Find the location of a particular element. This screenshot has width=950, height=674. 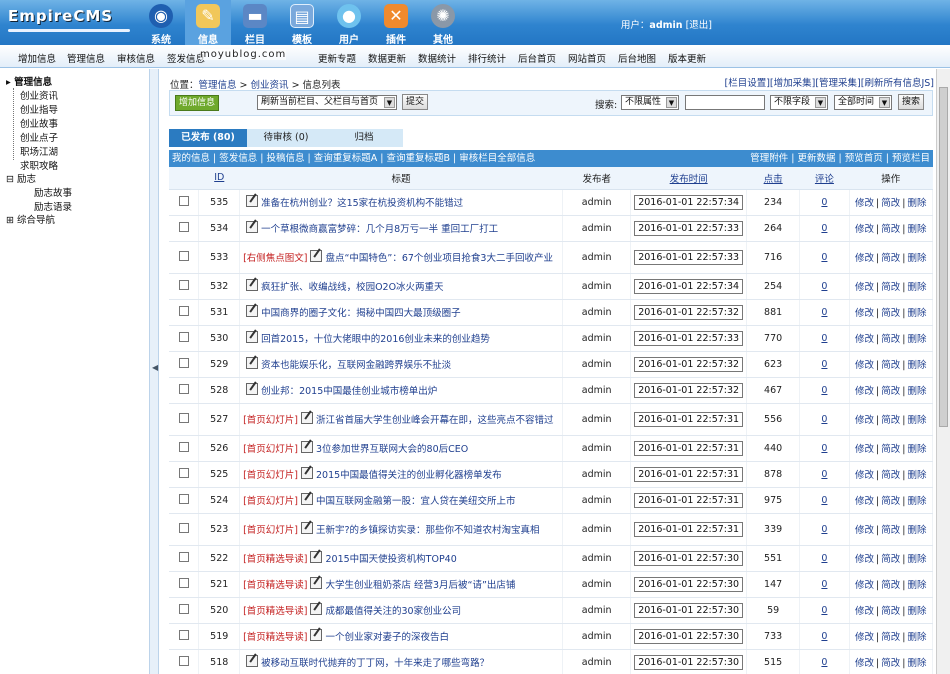

field-select: 不限字段 ▼ is located at coordinates (799, 102).